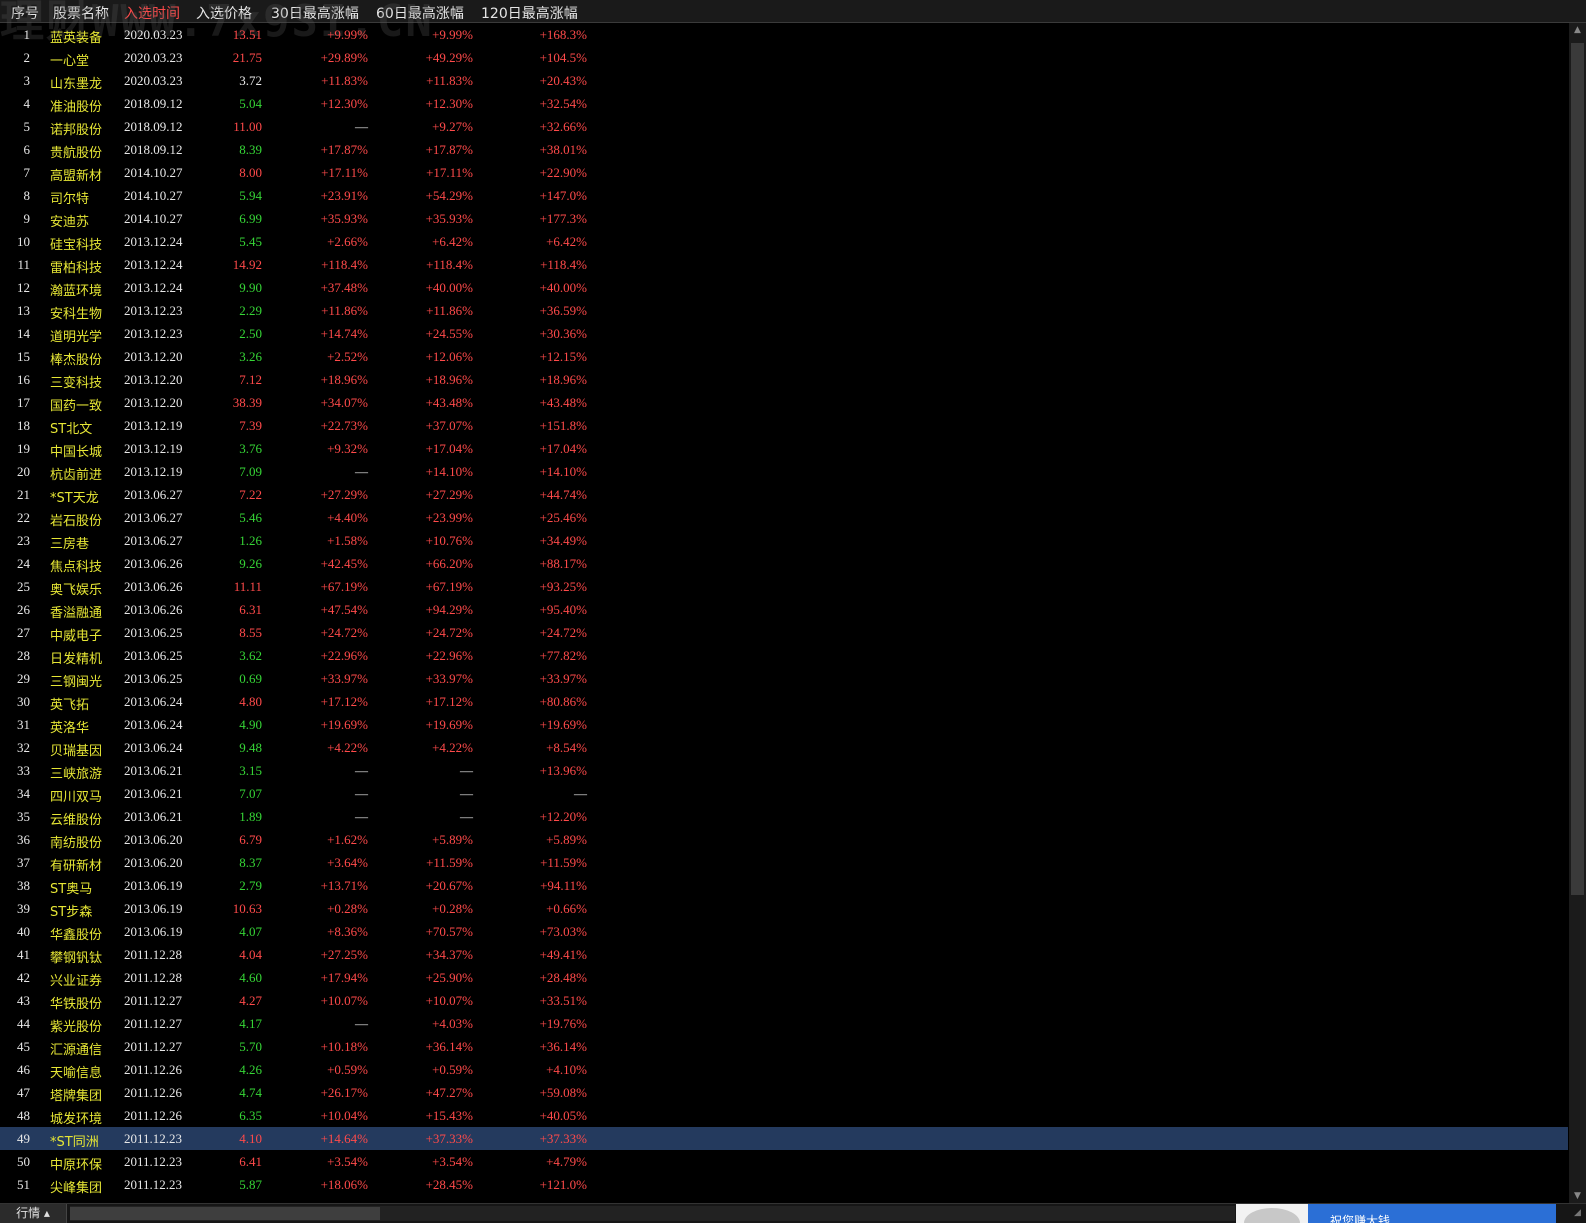 The image size is (1586, 1223). I want to click on header-30d-max-gain: 30日最高涨幅, so click(315, 13).